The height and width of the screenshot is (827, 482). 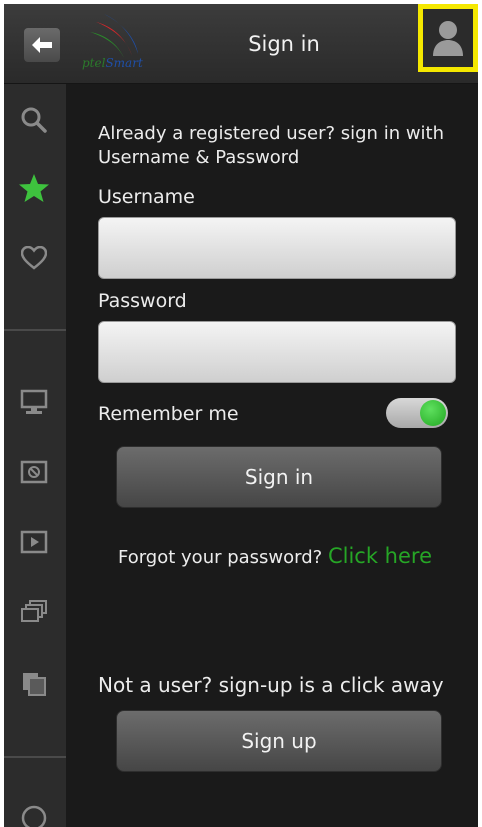 I want to click on signin-button: Sign in, so click(x=279, y=477).